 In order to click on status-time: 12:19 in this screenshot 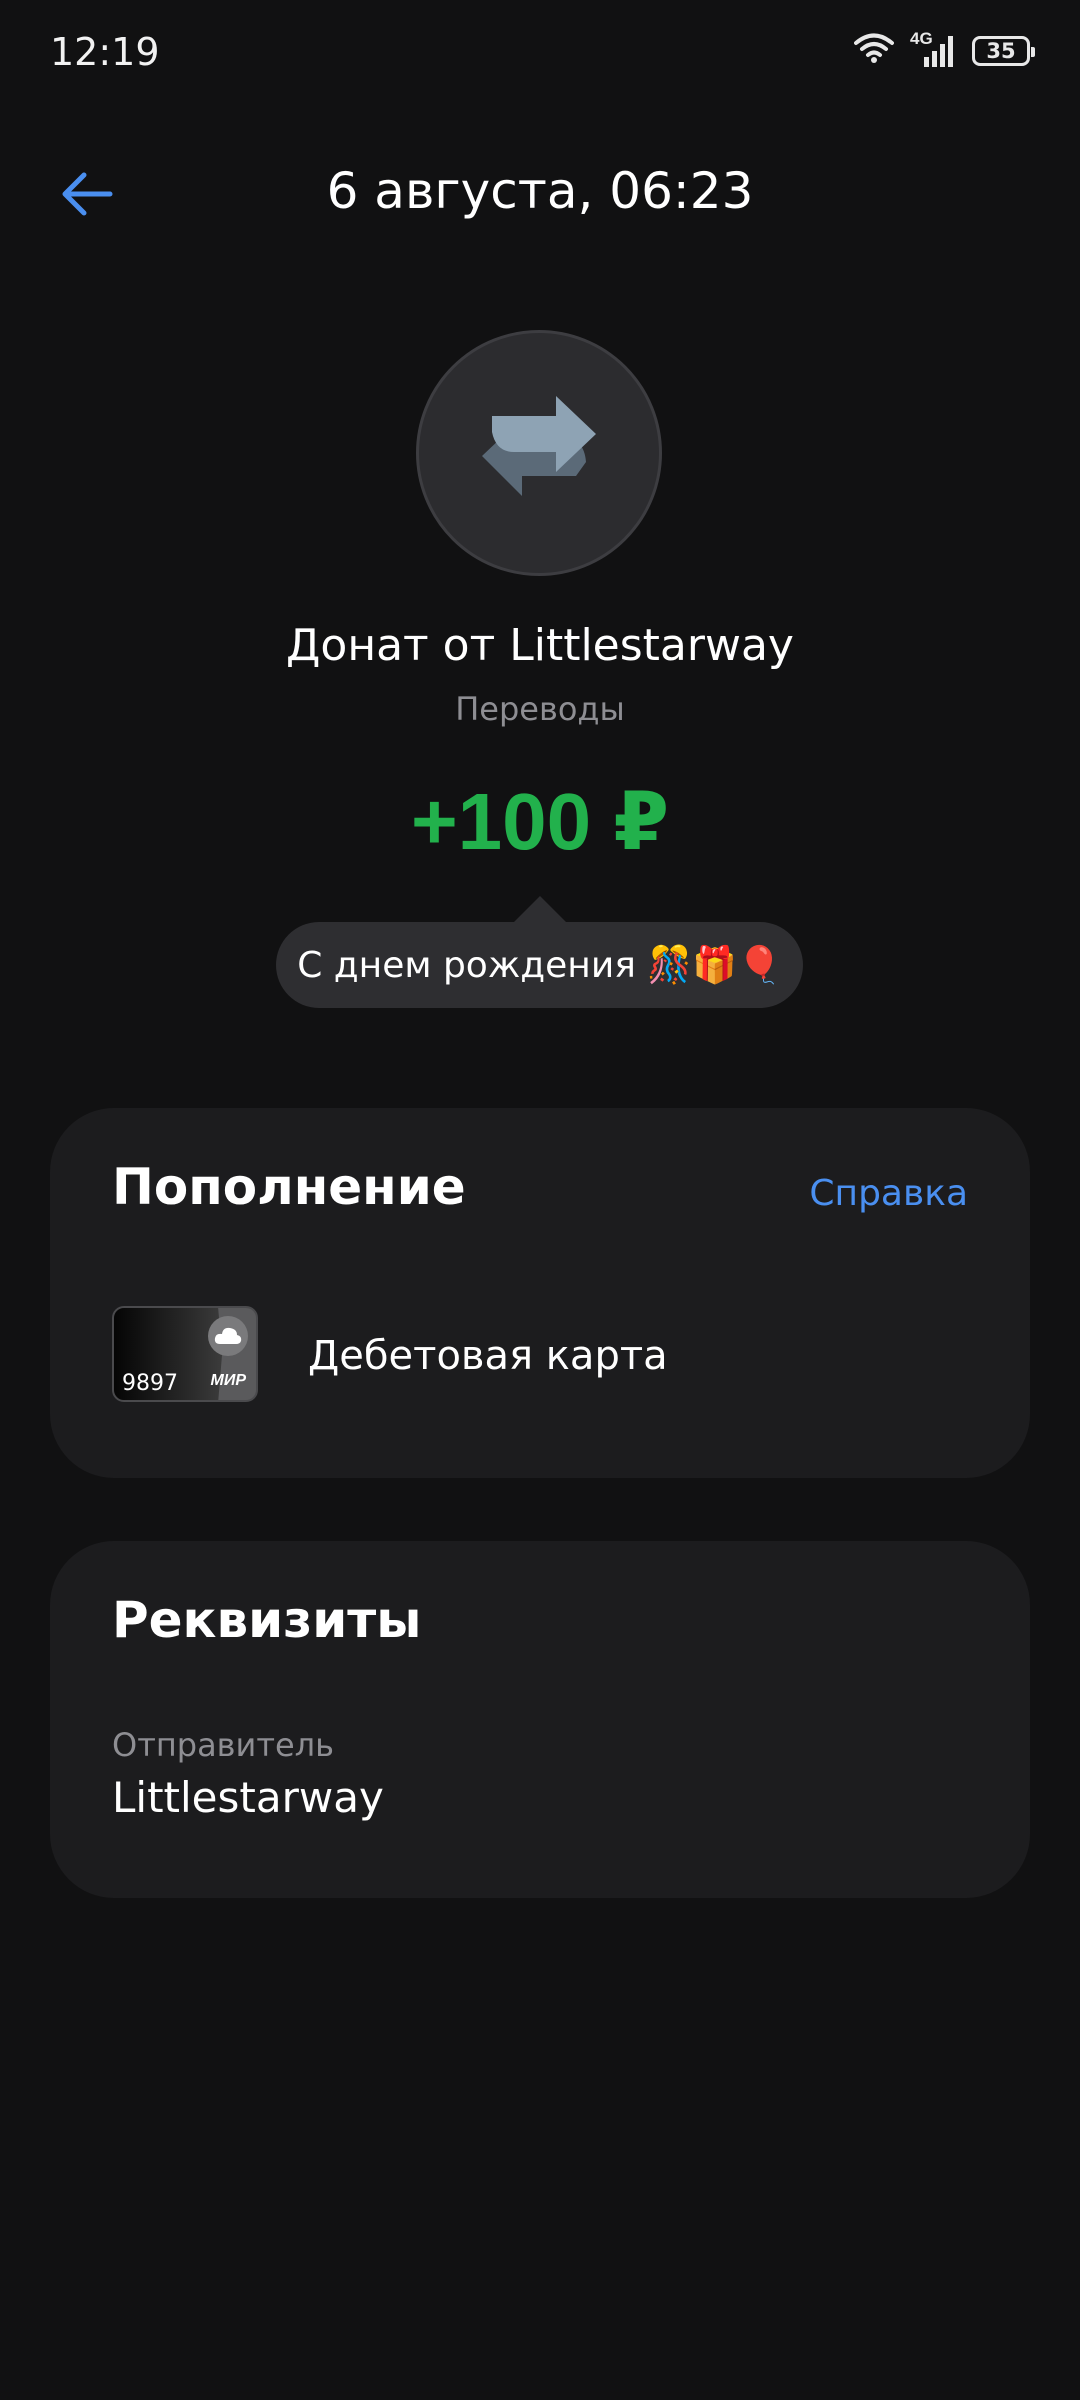, I will do `click(105, 52)`.